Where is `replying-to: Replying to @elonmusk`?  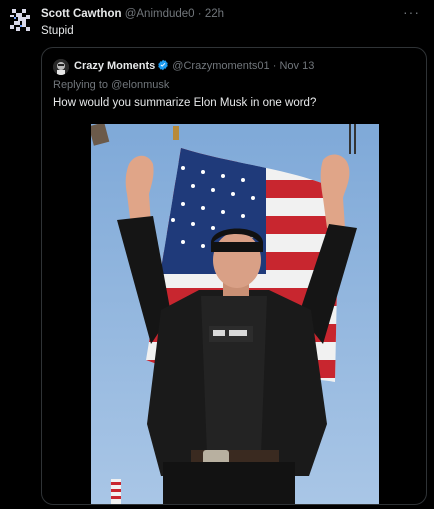
replying-to: Replying to @elonmusk is located at coordinates (111, 85).